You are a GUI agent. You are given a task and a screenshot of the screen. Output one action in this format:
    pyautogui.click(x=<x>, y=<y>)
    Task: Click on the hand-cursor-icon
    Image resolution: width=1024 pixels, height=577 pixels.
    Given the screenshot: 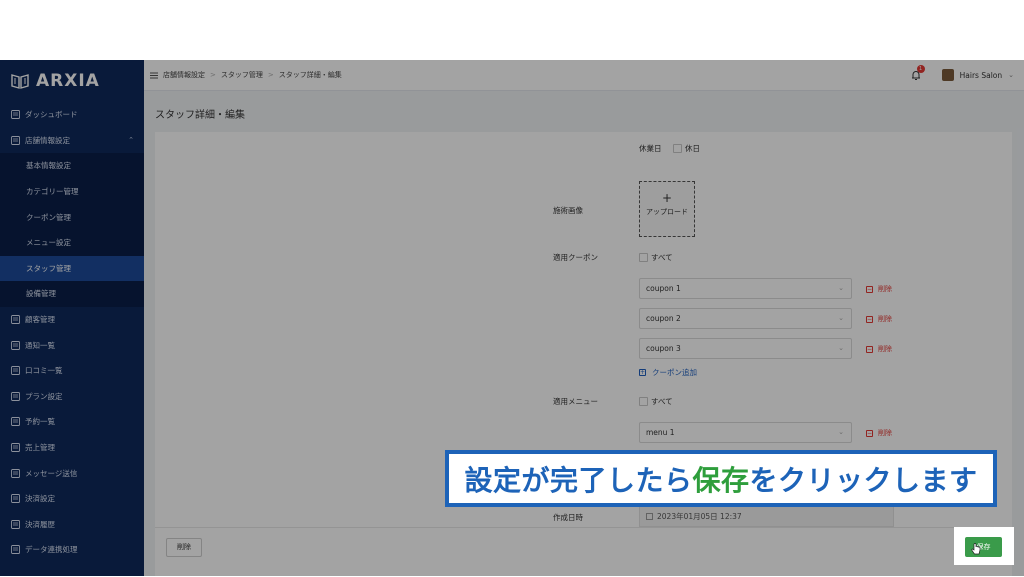 What is the action you would take?
    pyautogui.click(x=976, y=549)
    